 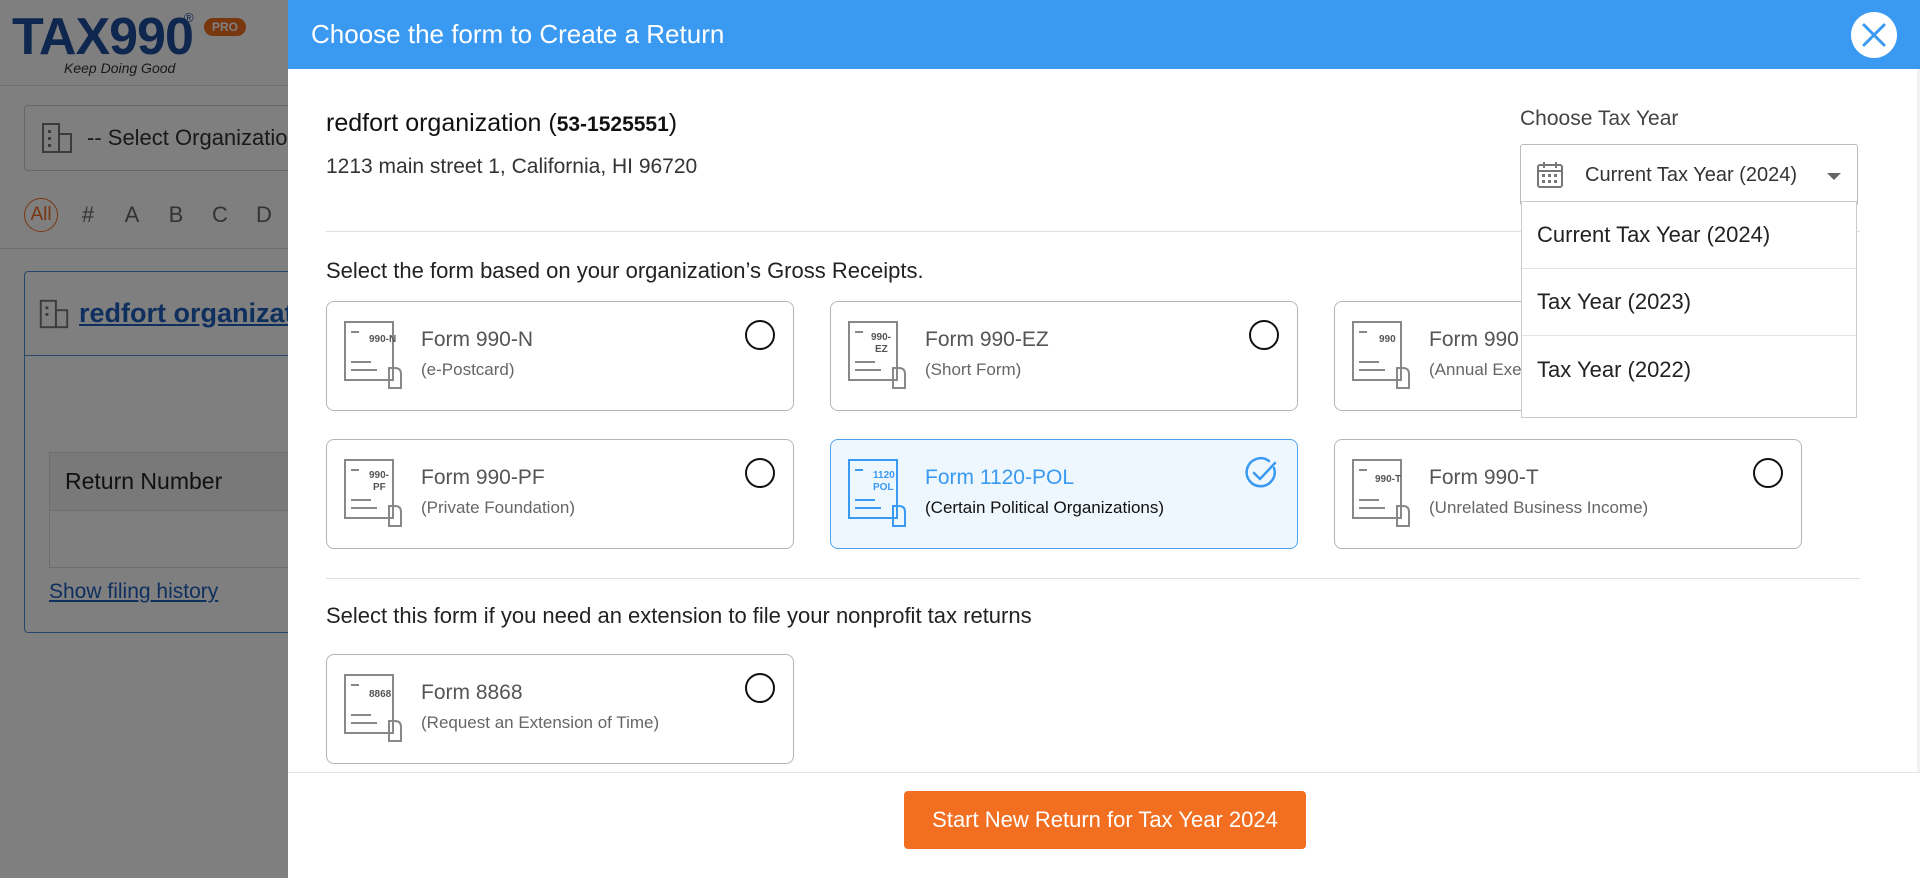 I want to click on form-card-990ez: 990- EZ Form 990-EZ (Short Form), so click(x=1064, y=356).